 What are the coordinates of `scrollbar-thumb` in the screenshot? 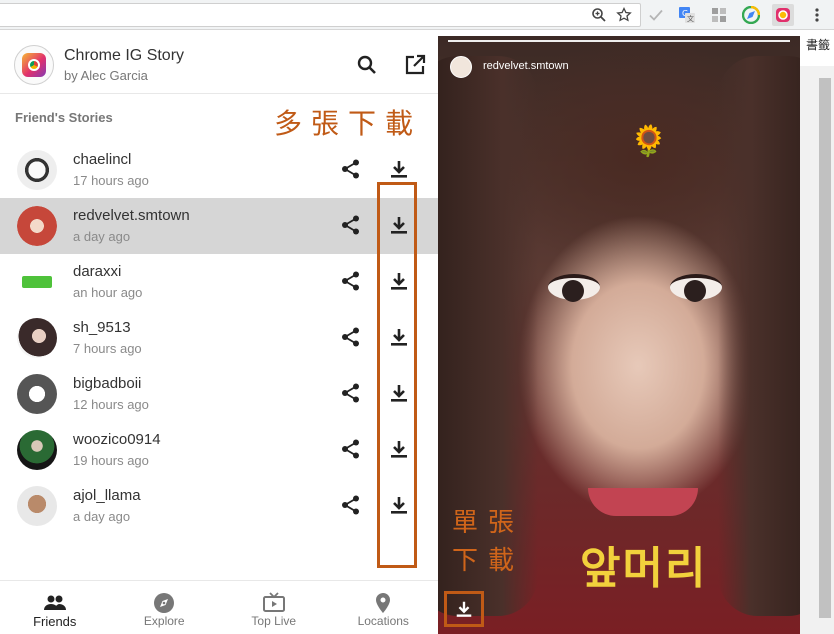 It's located at (825, 348).